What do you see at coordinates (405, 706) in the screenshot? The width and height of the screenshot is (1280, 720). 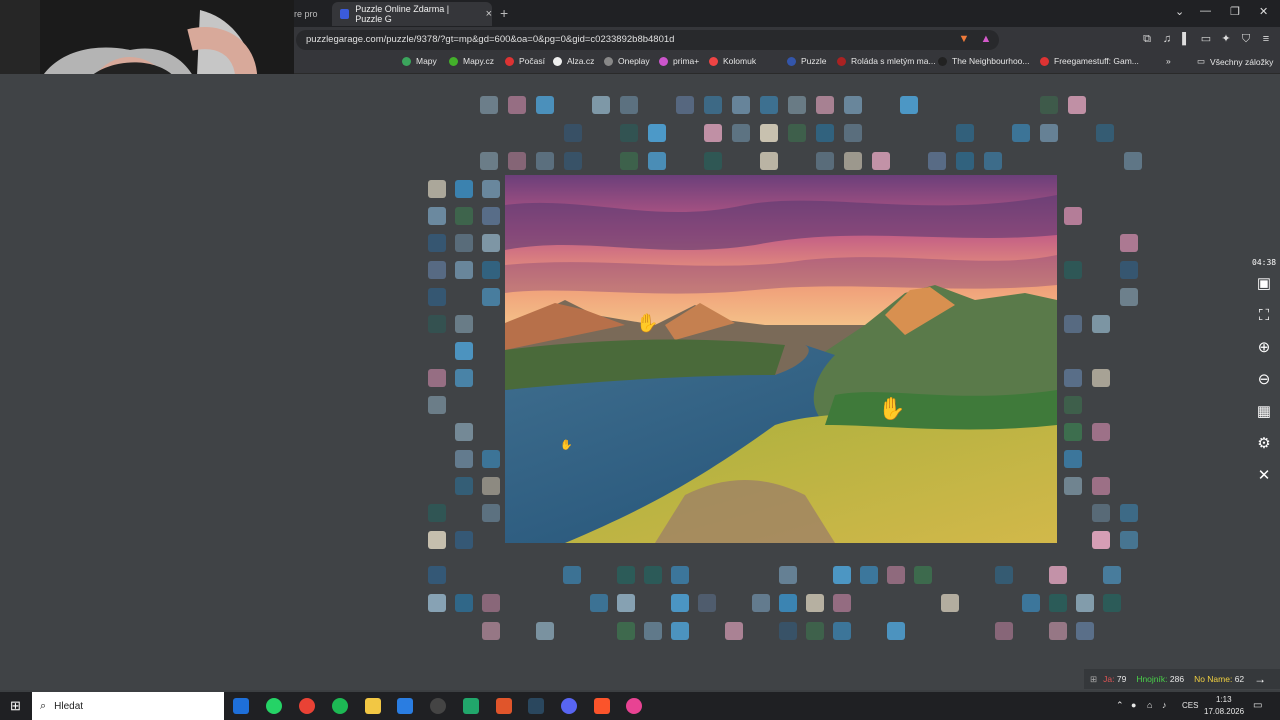 I see `vscode-icon` at bounding box center [405, 706].